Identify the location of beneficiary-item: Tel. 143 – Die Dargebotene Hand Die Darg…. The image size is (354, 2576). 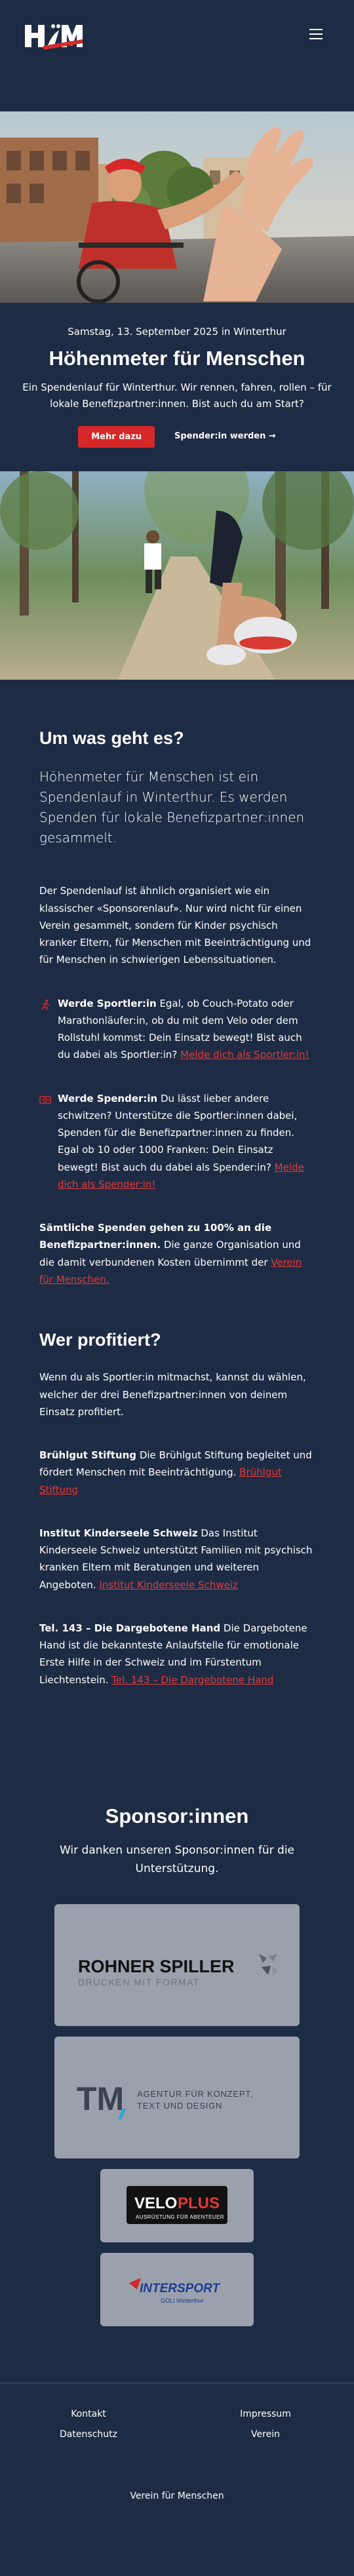
(177, 1654).